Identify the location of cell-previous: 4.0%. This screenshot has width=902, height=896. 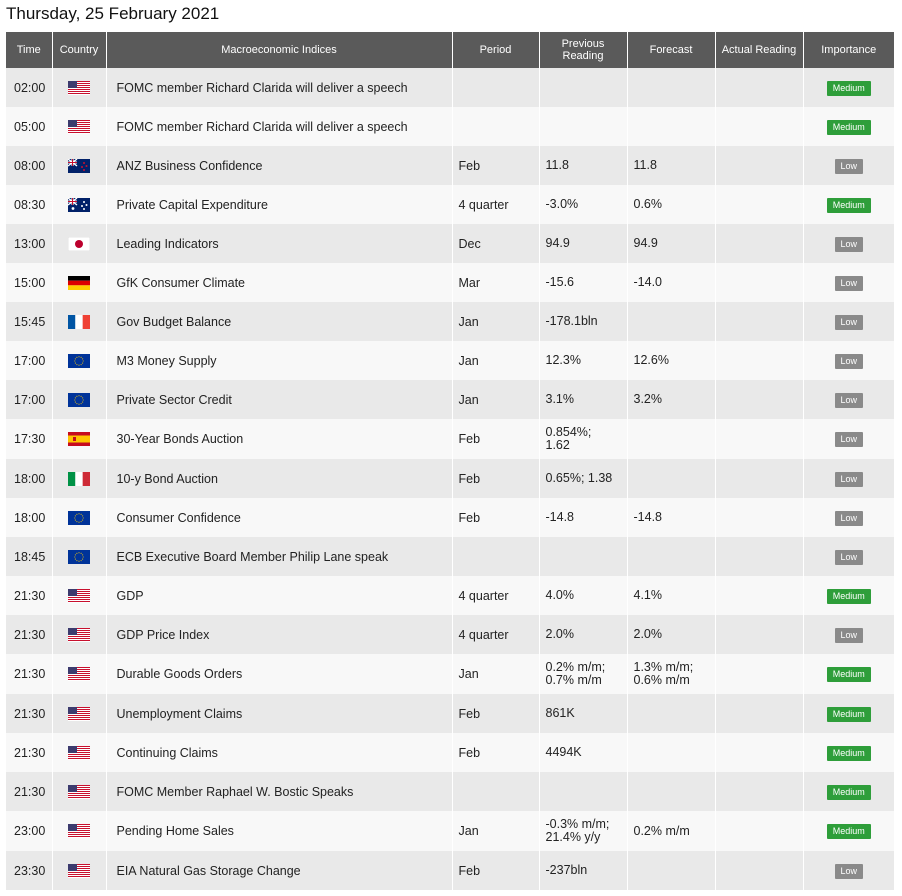
(583, 595).